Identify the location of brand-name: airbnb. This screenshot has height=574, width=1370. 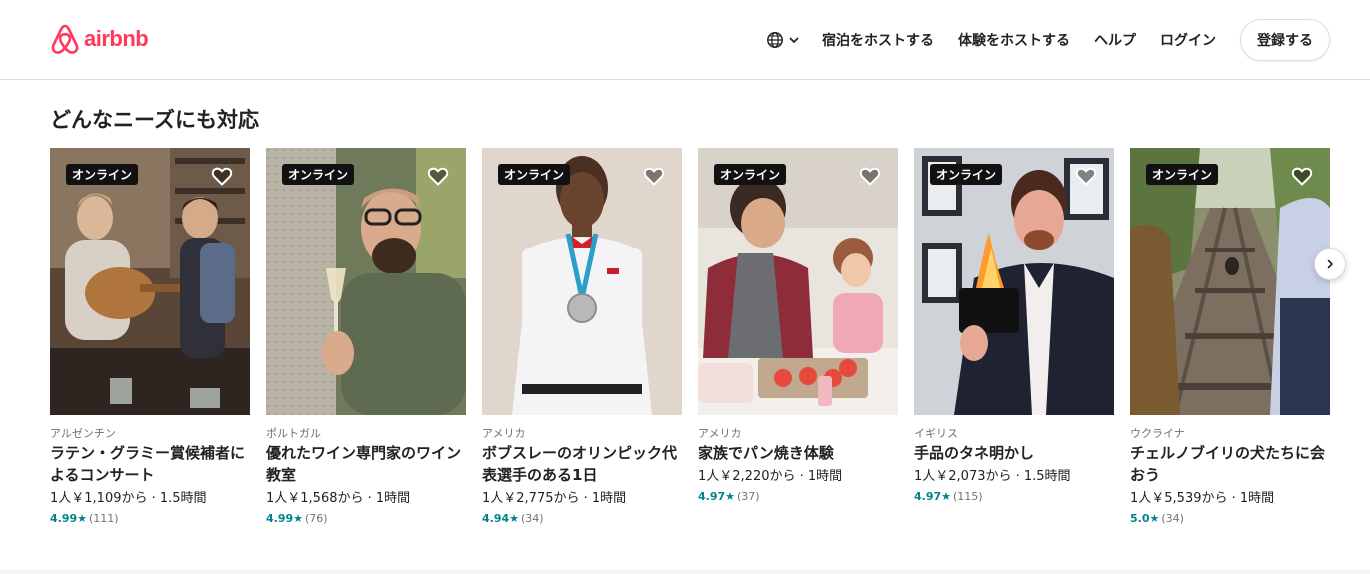
(116, 38).